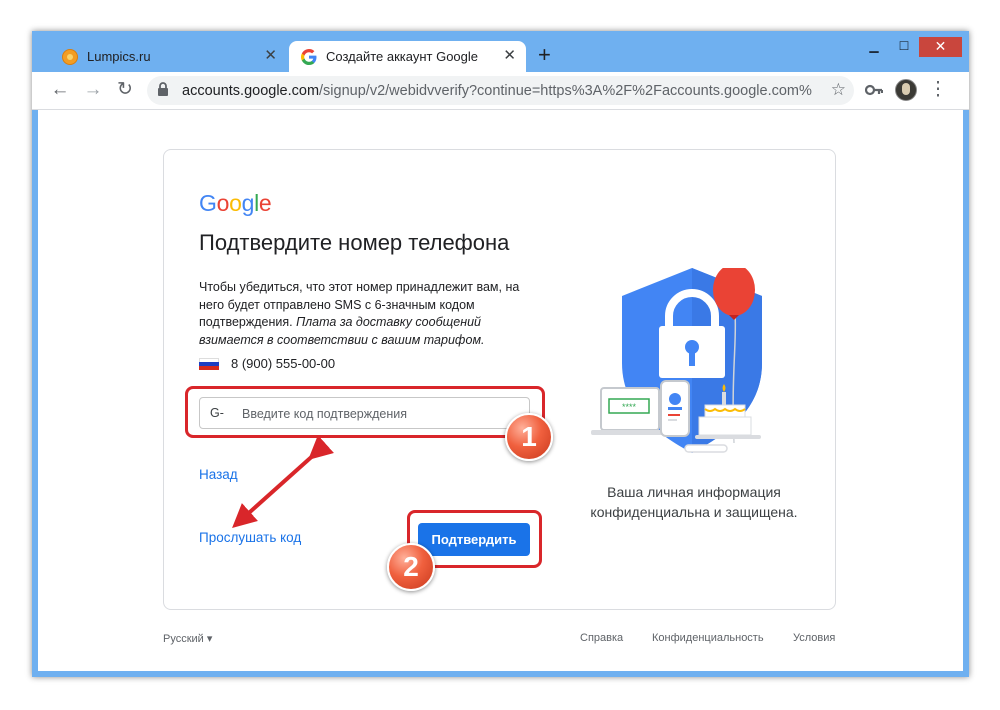  I want to click on page-title: Подтвердите номер телефона, so click(354, 242).